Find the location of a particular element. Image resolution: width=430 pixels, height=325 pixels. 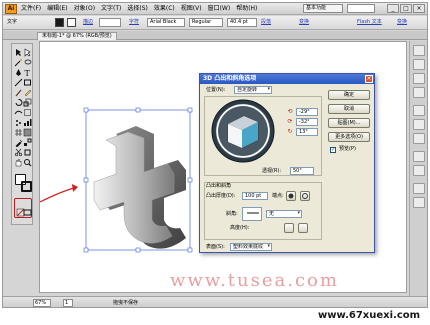

free-transform-tool-icon is located at coordinates (27, 112).